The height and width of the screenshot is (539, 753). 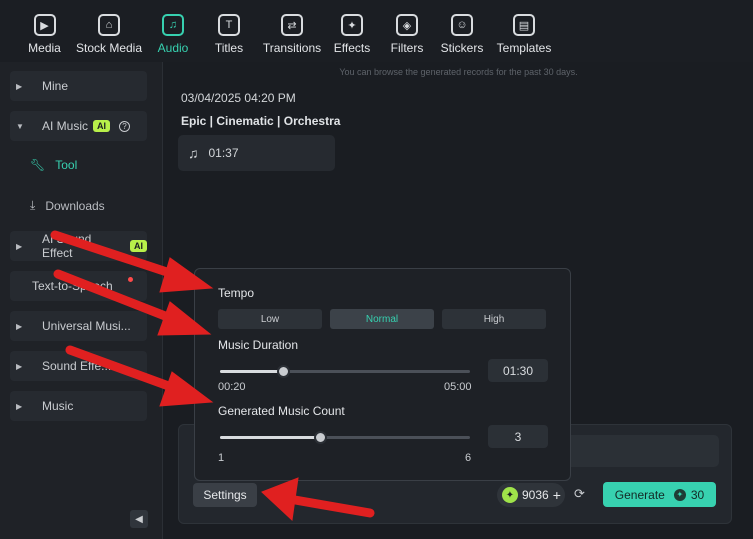 I want to click on credits-count: 9036, so click(x=535, y=495).